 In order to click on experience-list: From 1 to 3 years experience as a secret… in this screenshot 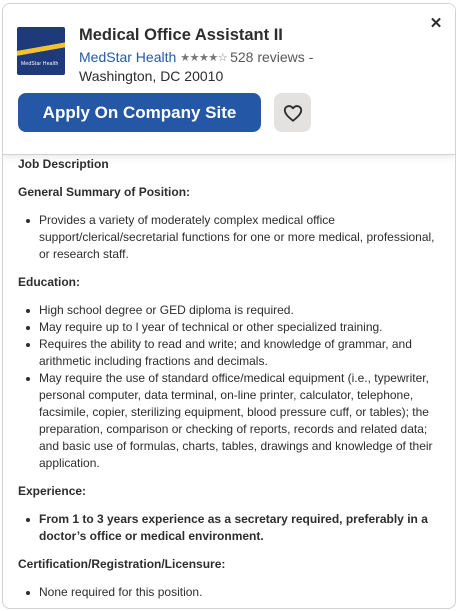, I will do `click(228, 528)`.